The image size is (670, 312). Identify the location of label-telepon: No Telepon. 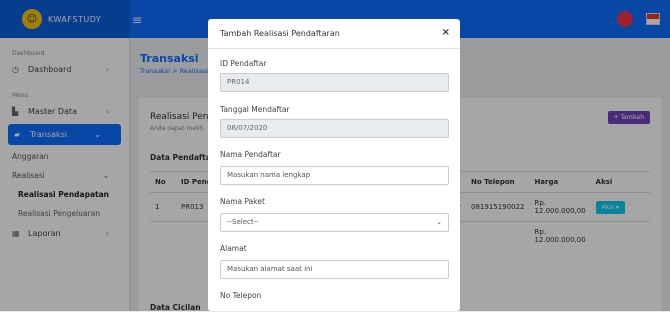
(241, 295).